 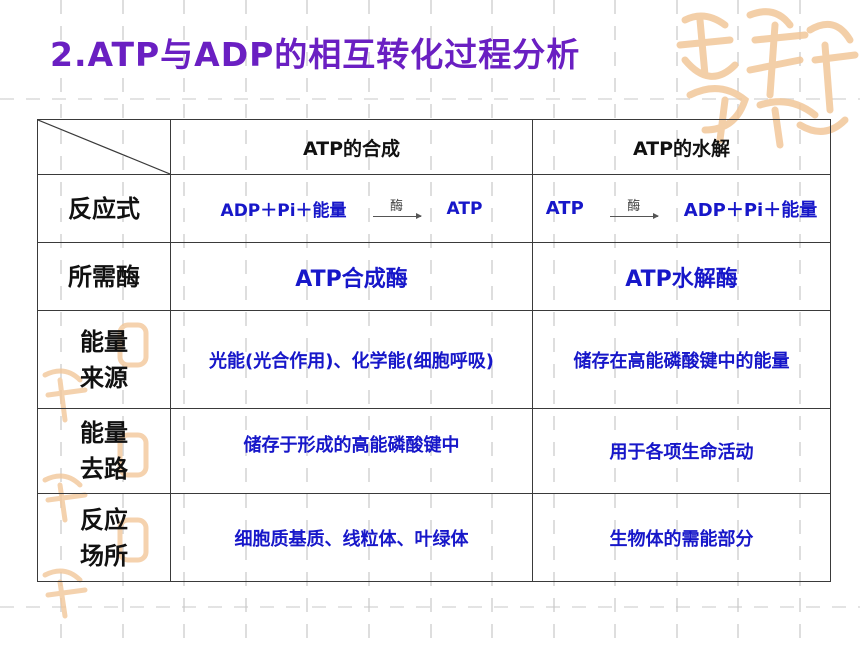 I want to click on header-synthesis: ATP的合成, so click(x=351, y=147).